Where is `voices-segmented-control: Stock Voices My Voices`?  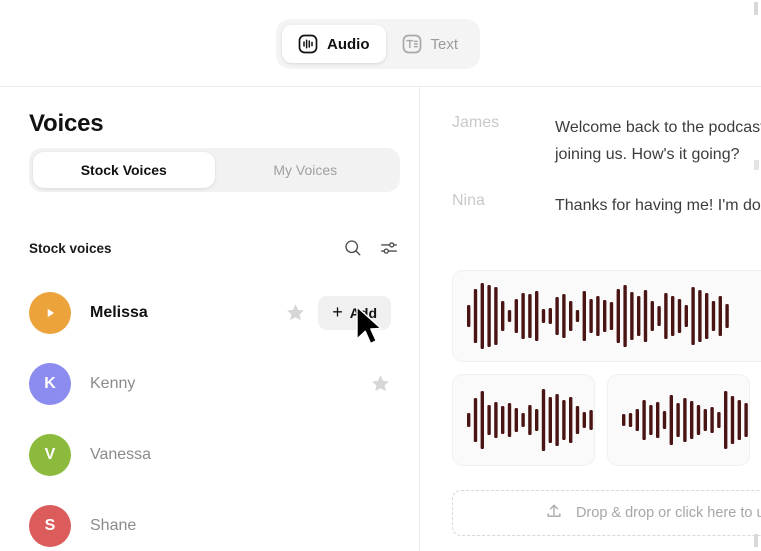
voices-segmented-control: Stock Voices My Voices is located at coordinates (214, 170).